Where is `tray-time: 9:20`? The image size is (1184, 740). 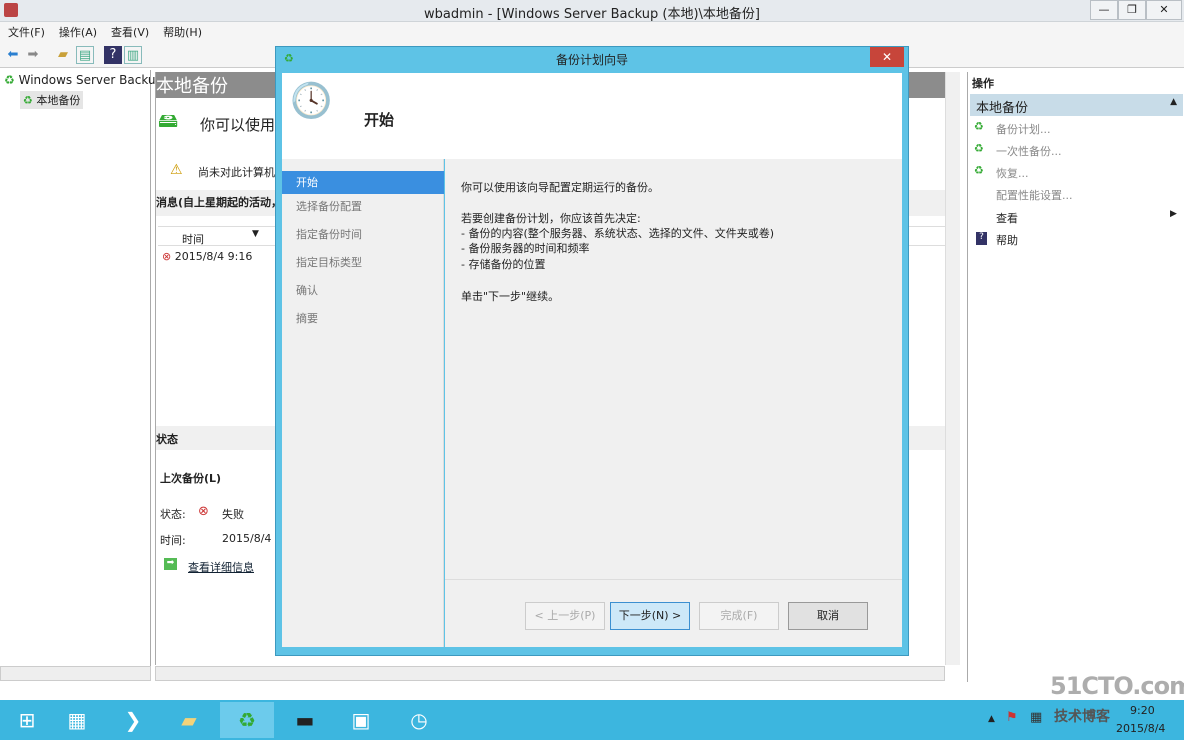 tray-time: 9:20 is located at coordinates (1142, 710).